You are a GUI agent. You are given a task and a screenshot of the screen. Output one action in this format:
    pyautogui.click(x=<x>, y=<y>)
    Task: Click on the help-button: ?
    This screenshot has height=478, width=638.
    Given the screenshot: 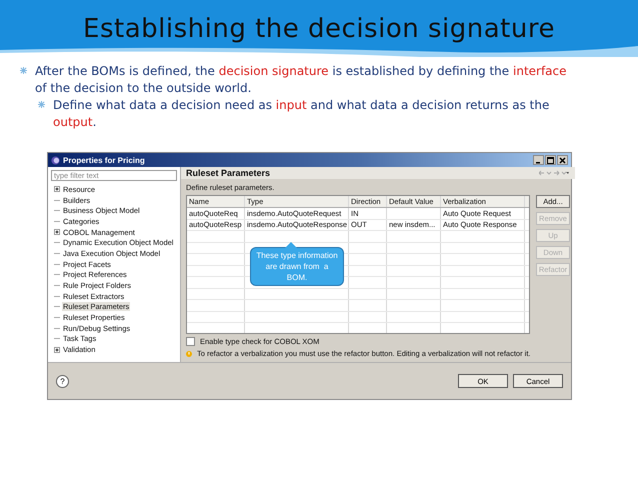 What is the action you would take?
    pyautogui.click(x=62, y=381)
    